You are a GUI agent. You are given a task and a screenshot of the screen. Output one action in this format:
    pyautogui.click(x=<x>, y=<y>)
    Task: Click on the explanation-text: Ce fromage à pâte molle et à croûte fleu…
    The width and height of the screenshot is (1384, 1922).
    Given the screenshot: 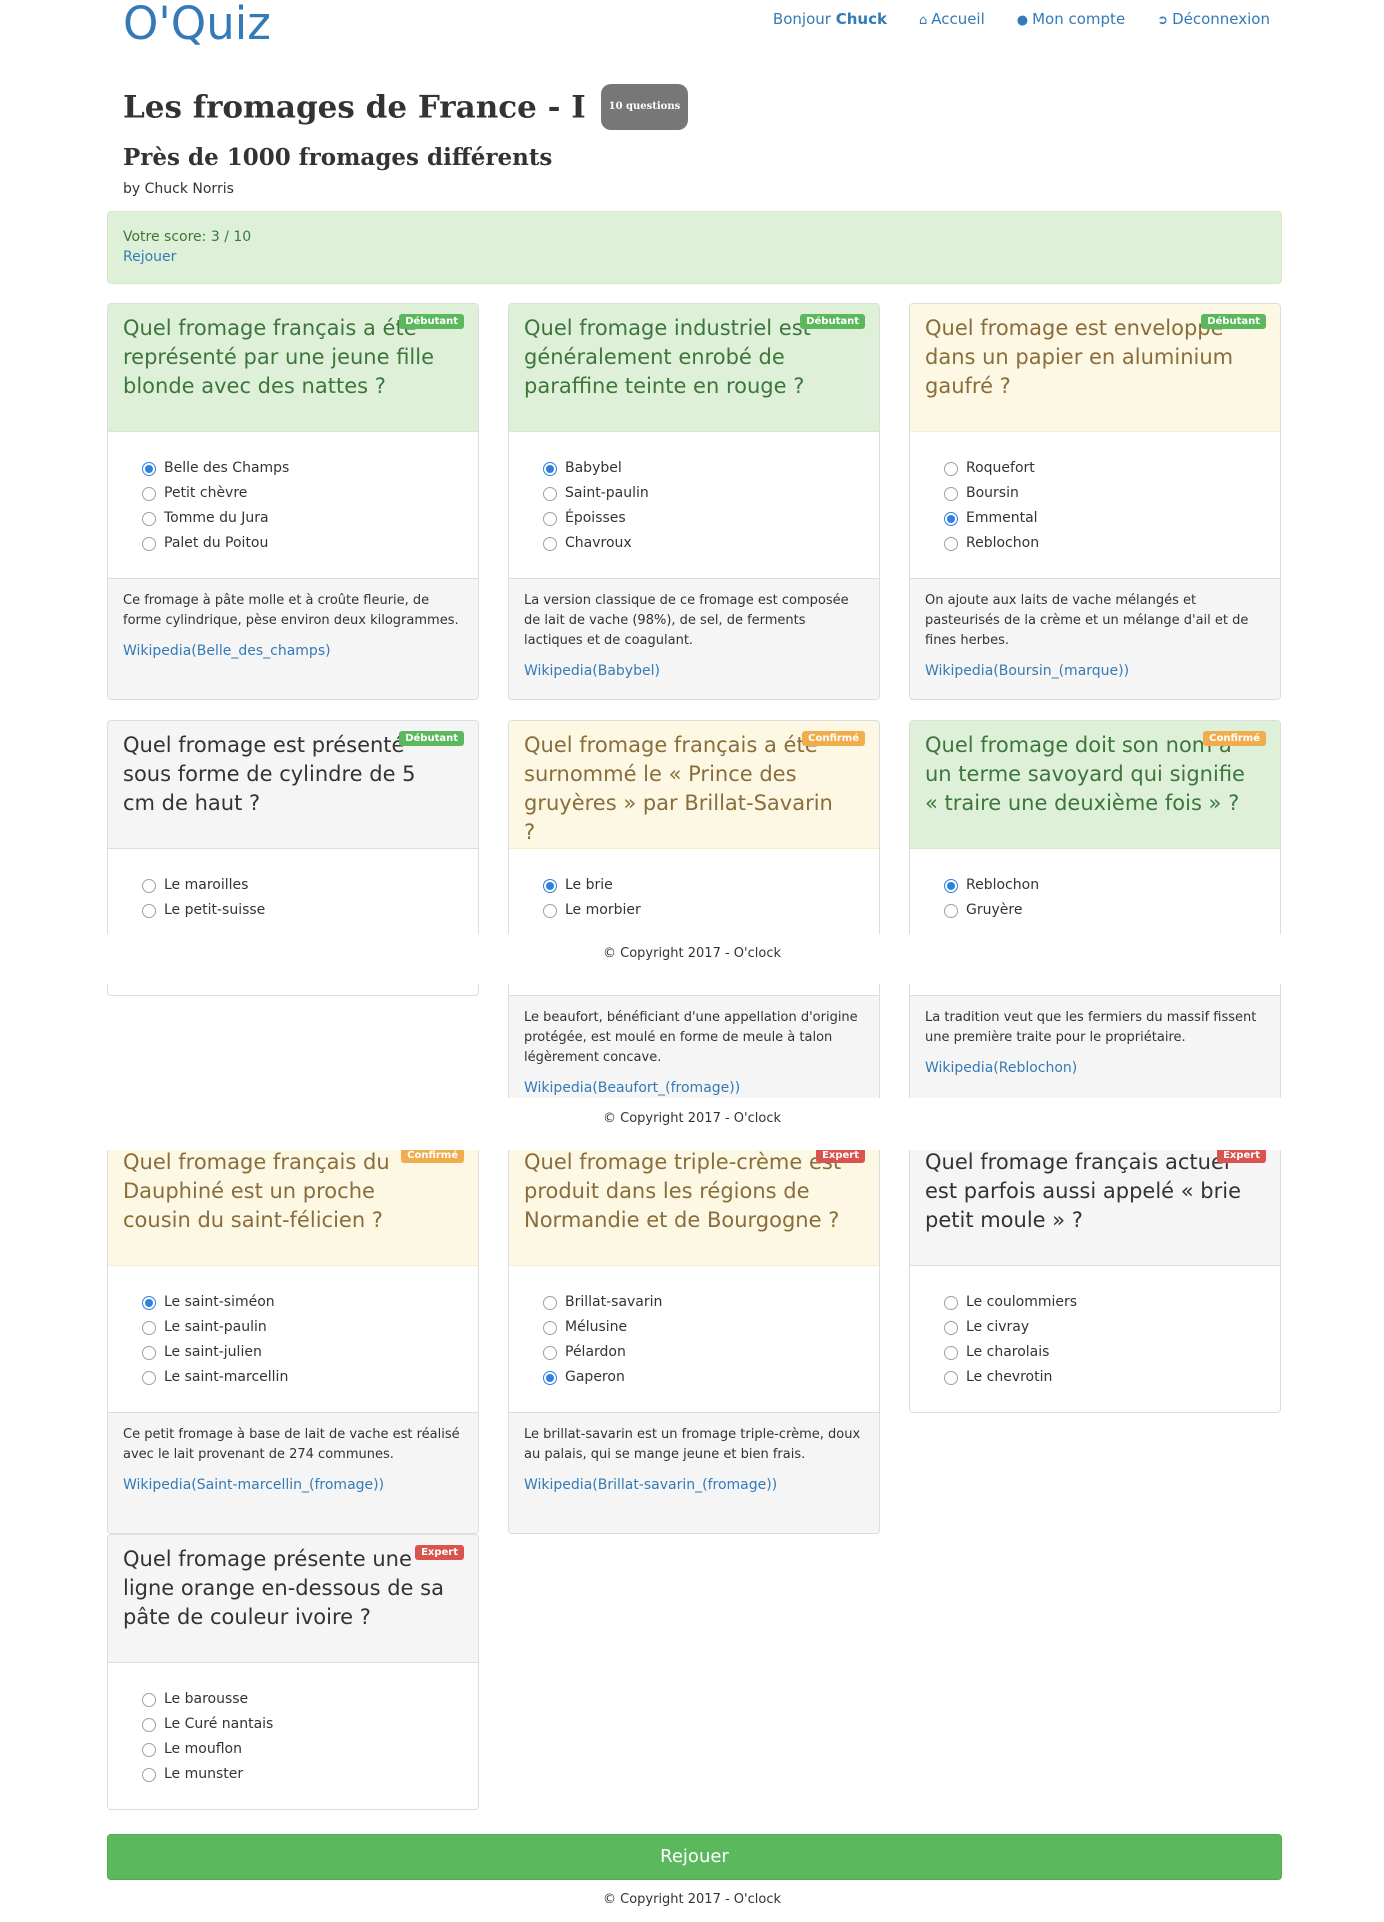 What is the action you would take?
    pyautogui.click(x=291, y=610)
    